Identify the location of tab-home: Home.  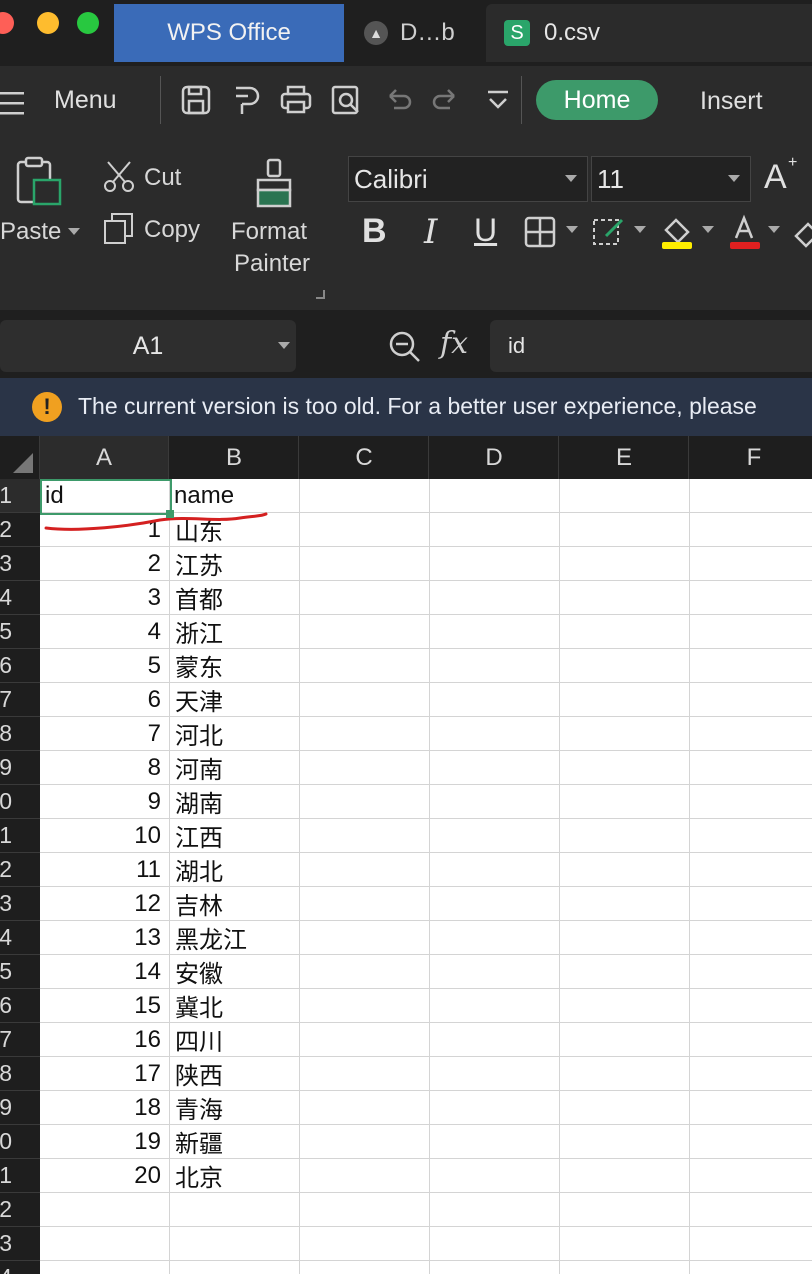
(597, 100).